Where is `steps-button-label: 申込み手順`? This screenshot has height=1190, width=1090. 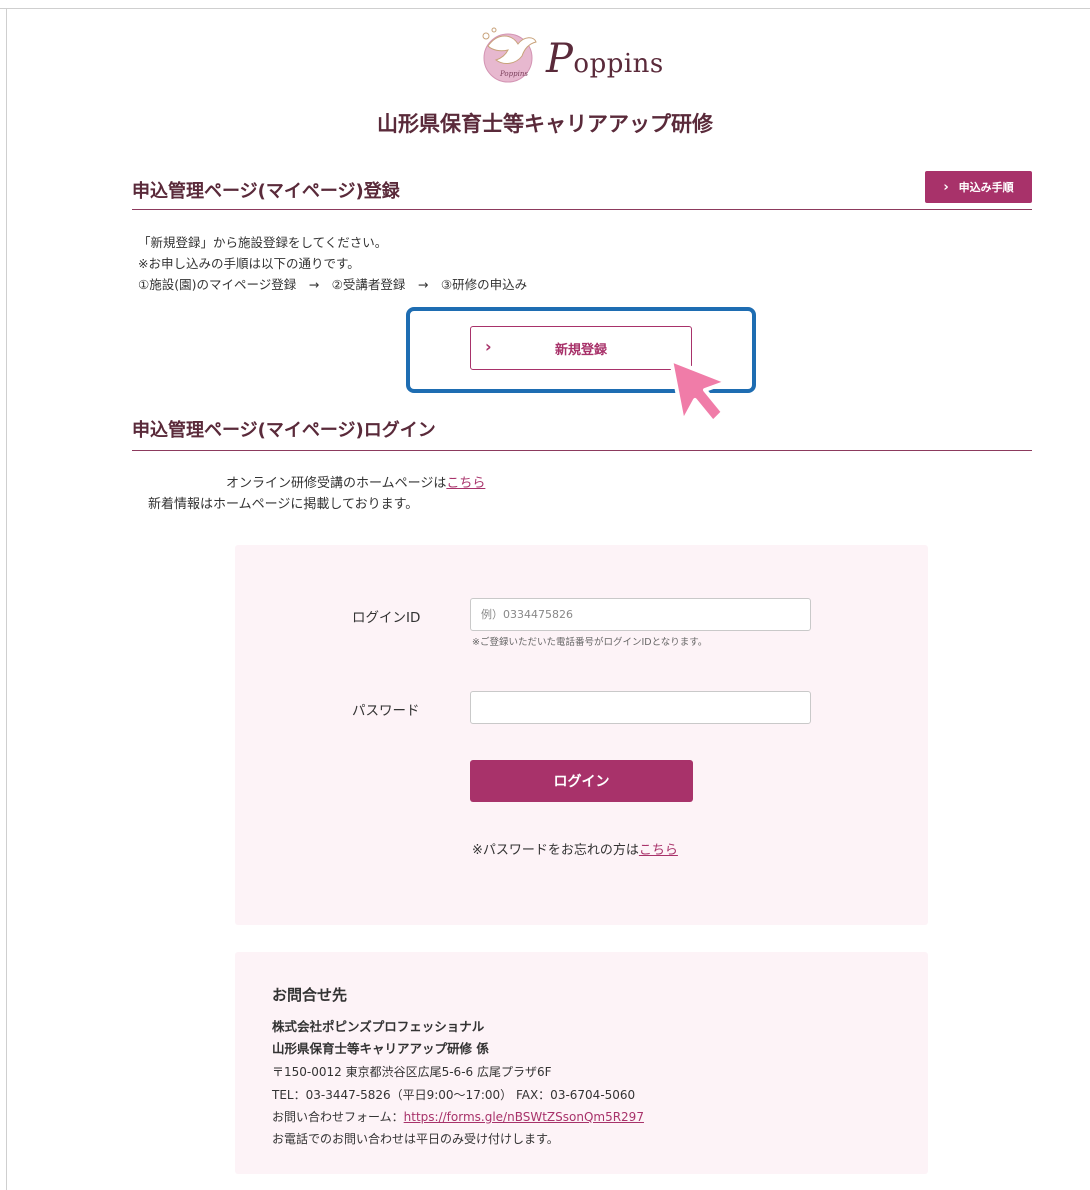
steps-button-label: 申込み手順 is located at coordinates (986, 187).